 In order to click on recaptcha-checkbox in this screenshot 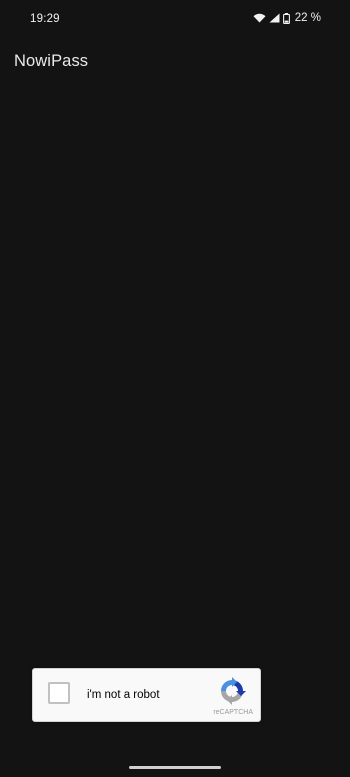, I will do `click(59, 693)`.